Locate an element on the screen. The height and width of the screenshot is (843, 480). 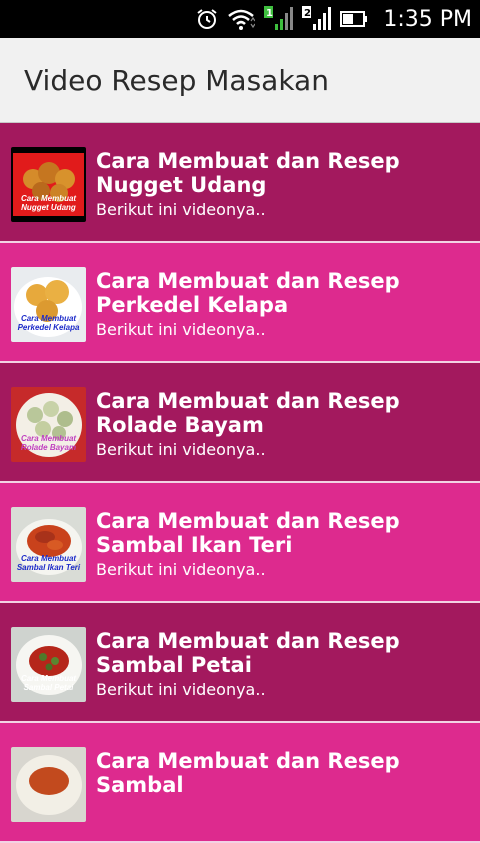
thumbnail: Cara Membuat Sambal Petai is located at coordinates (48, 664).